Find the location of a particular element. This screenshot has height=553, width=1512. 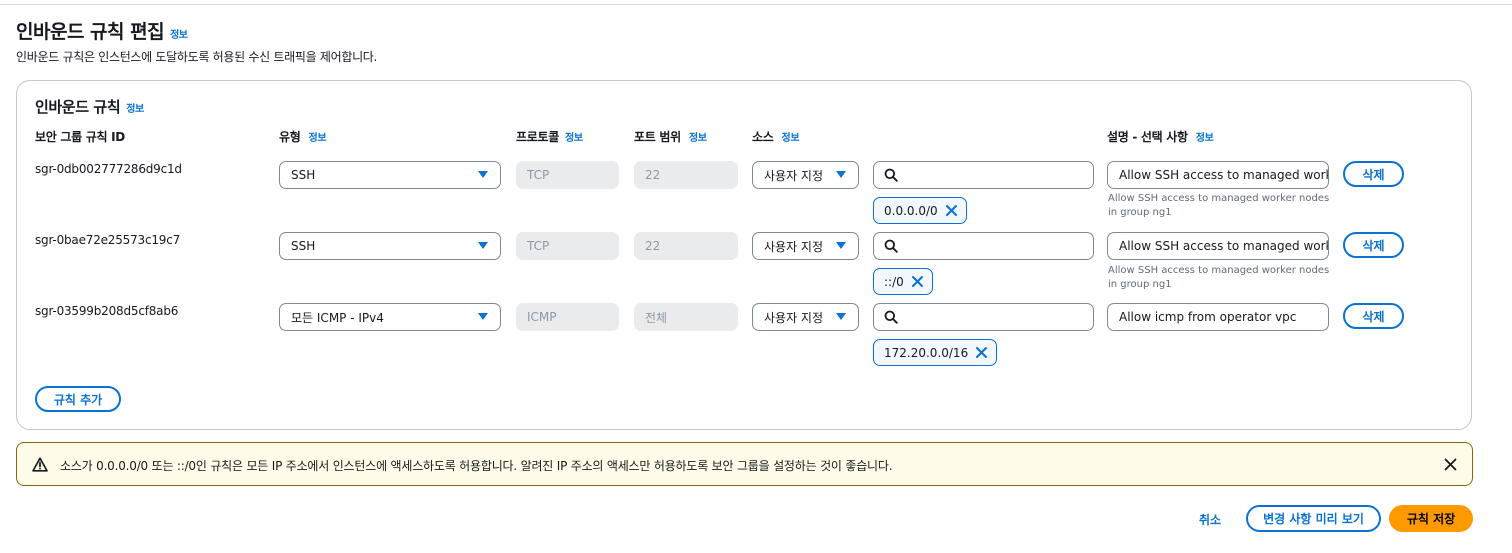

column-header-type: 유형 정보 is located at coordinates (303, 136).